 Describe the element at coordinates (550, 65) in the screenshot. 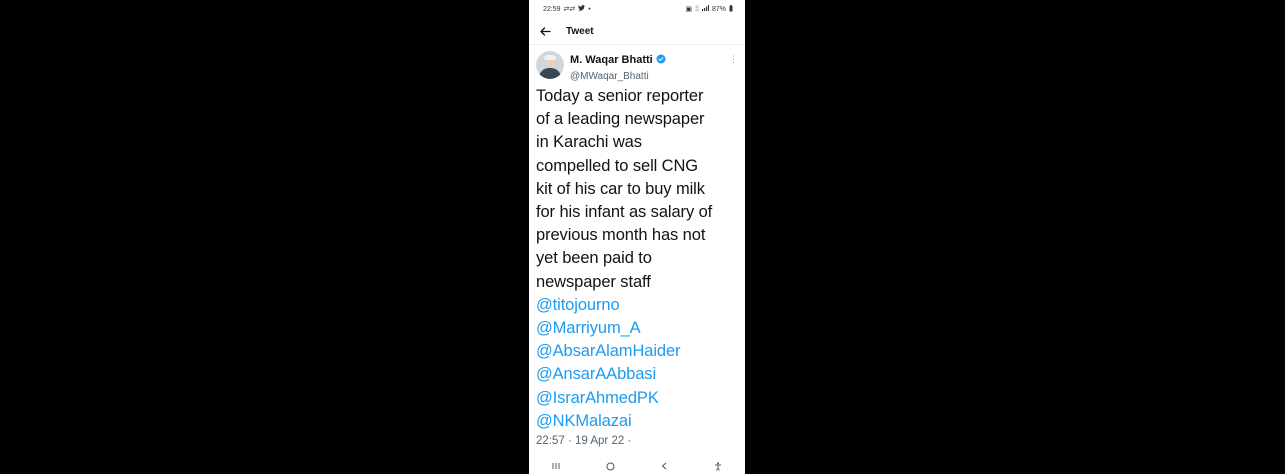

I see `avatar` at that location.